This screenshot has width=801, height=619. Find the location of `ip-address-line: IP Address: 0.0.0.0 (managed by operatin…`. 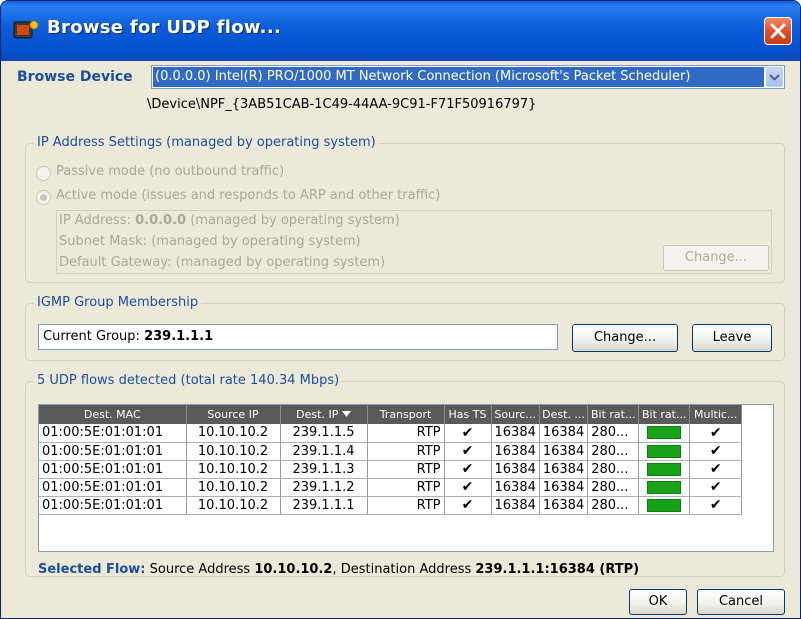

ip-address-line: IP Address: 0.0.0.0 (managed by operatin… is located at coordinates (229, 220).